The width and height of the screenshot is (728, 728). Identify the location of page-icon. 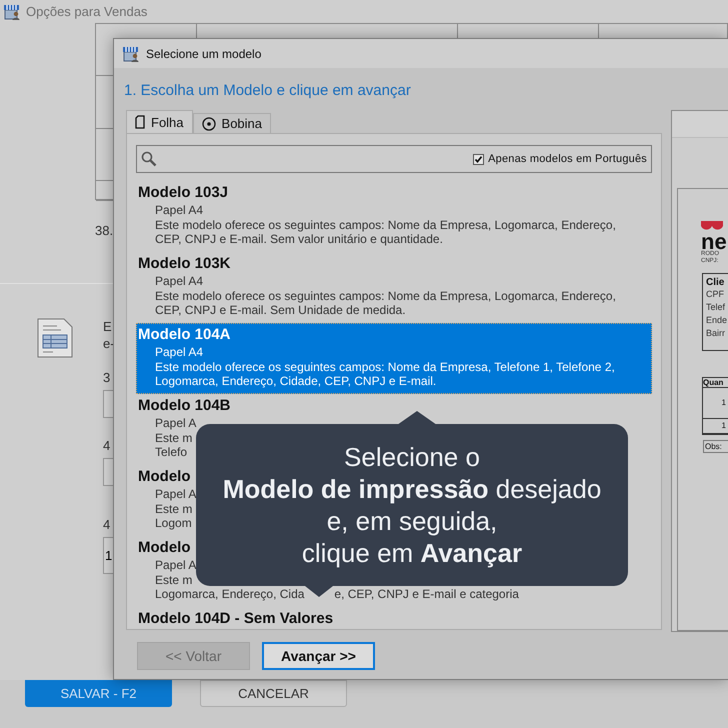
(140, 122).